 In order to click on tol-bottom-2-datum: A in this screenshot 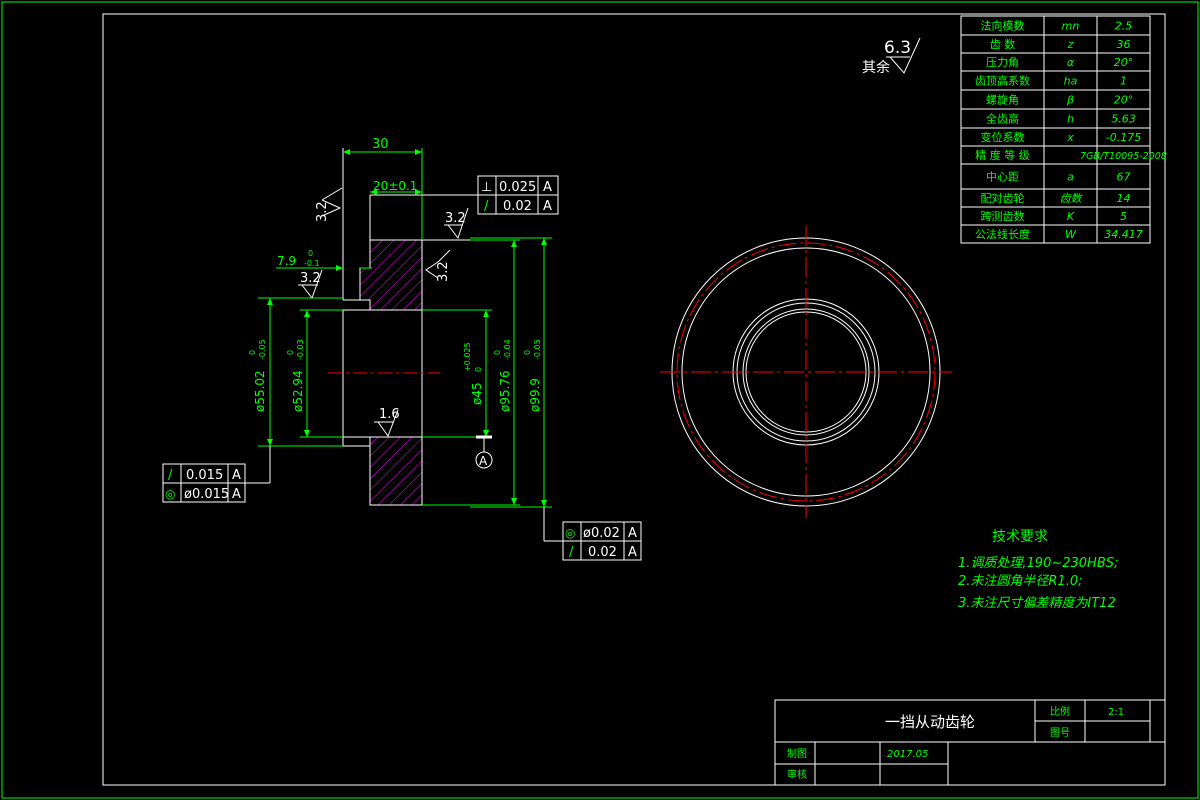, I will do `click(632, 552)`.